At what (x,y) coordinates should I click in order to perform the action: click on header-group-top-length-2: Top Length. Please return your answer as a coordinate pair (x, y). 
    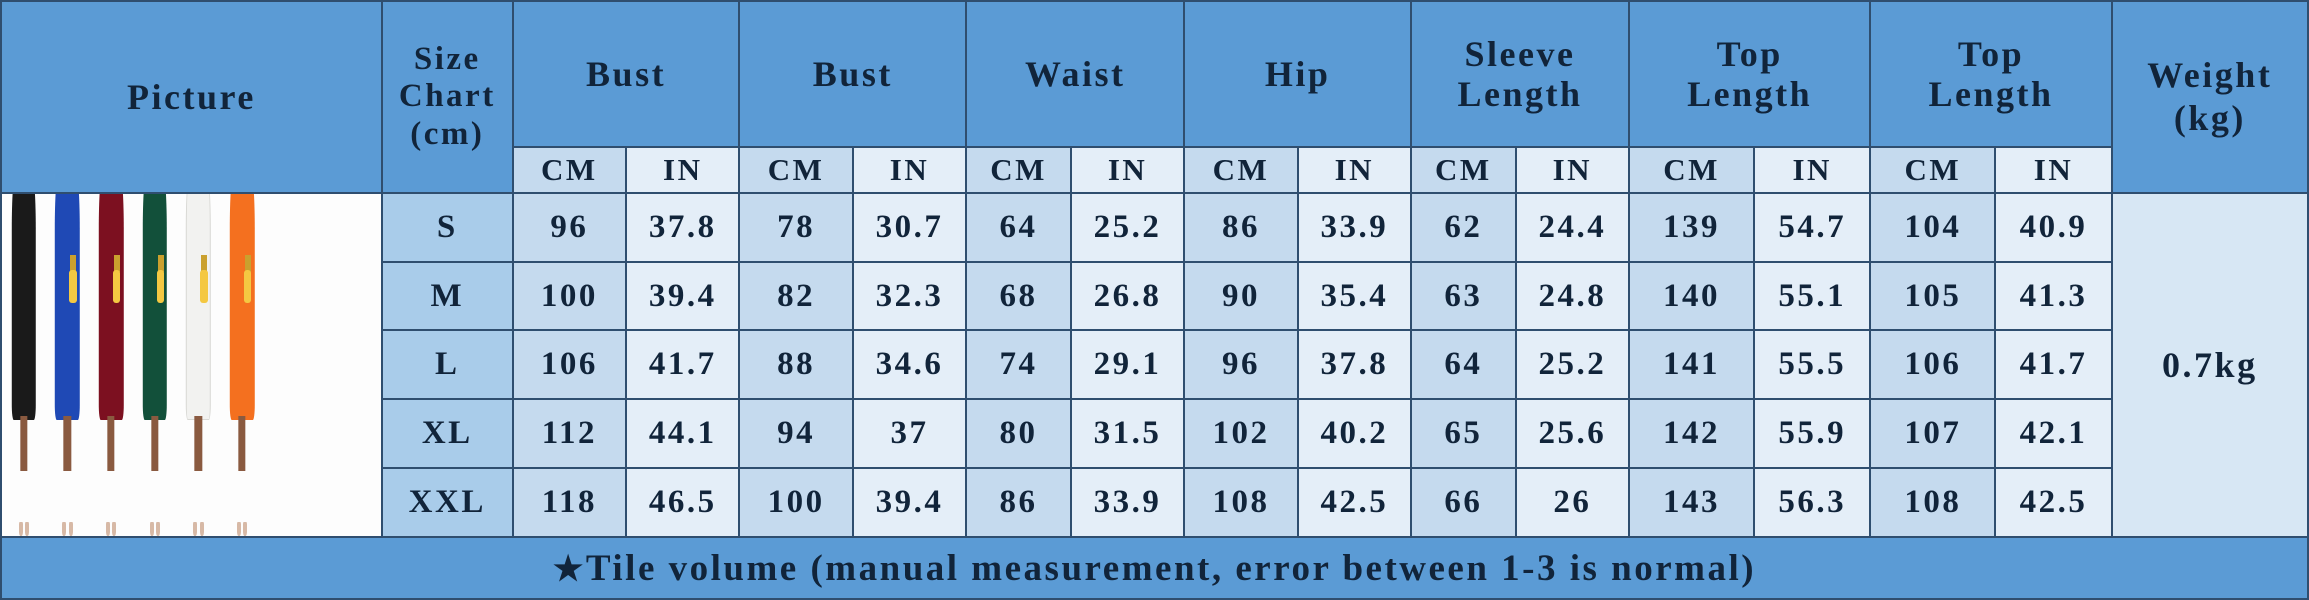
    Looking at the image, I should click on (1991, 74).